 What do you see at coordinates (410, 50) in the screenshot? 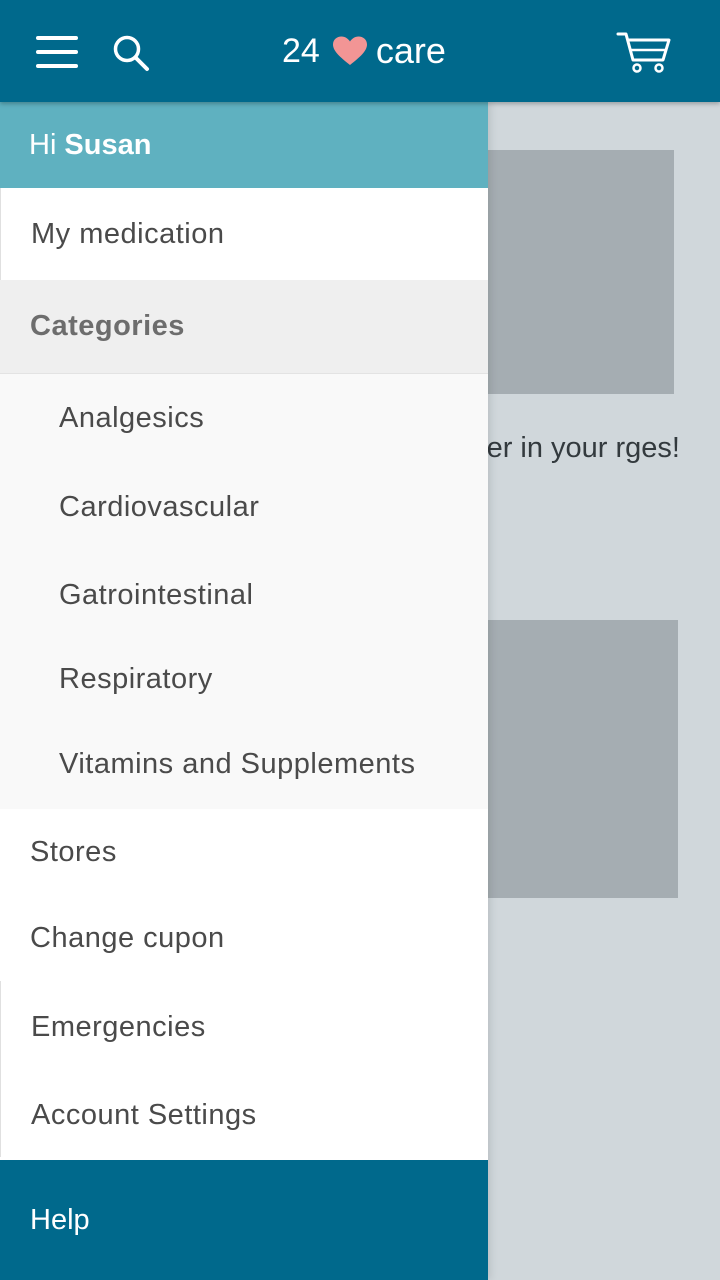
I see `logo-word: care` at bounding box center [410, 50].